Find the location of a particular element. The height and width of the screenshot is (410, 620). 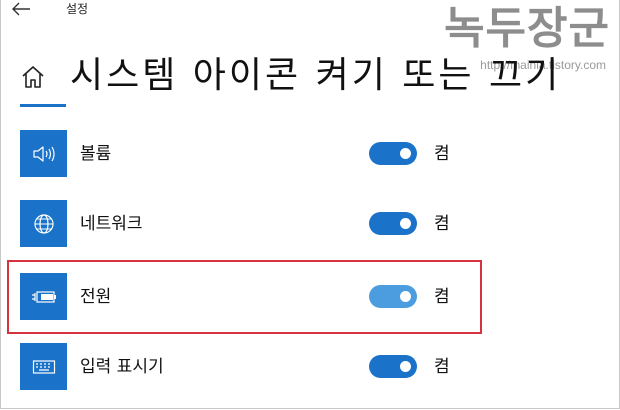

volume-toggle is located at coordinates (393, 153).